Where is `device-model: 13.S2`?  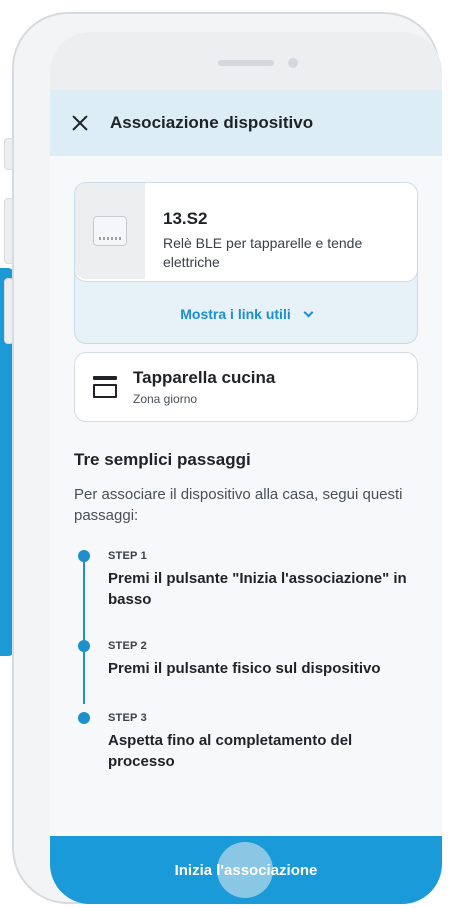
device-model: 13.S2 is located at coordinates (185, 218).